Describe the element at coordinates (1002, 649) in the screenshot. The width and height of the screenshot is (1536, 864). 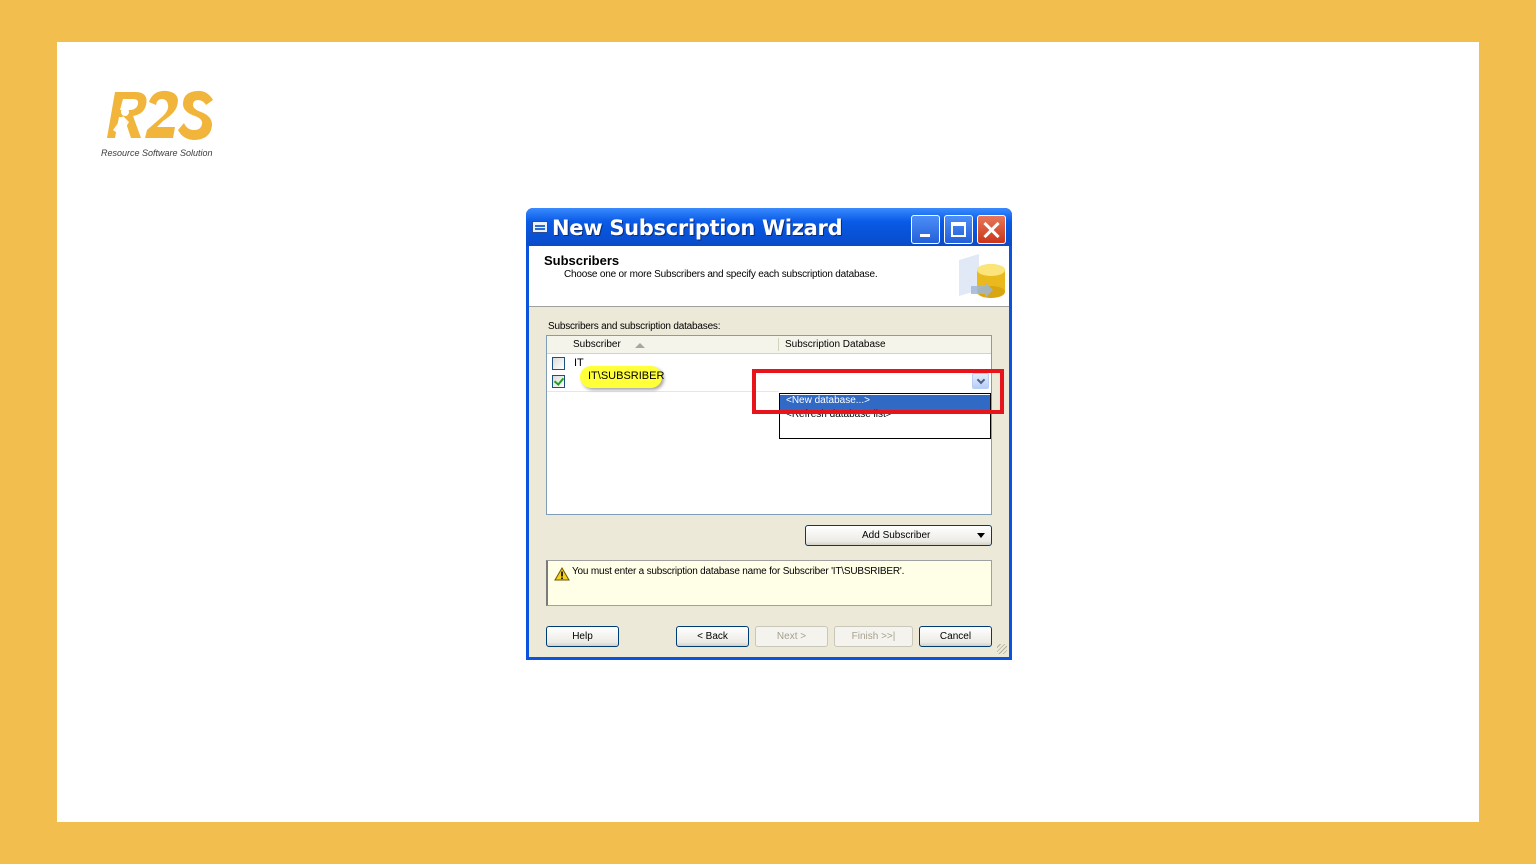
I see `resize-grip` at that location.